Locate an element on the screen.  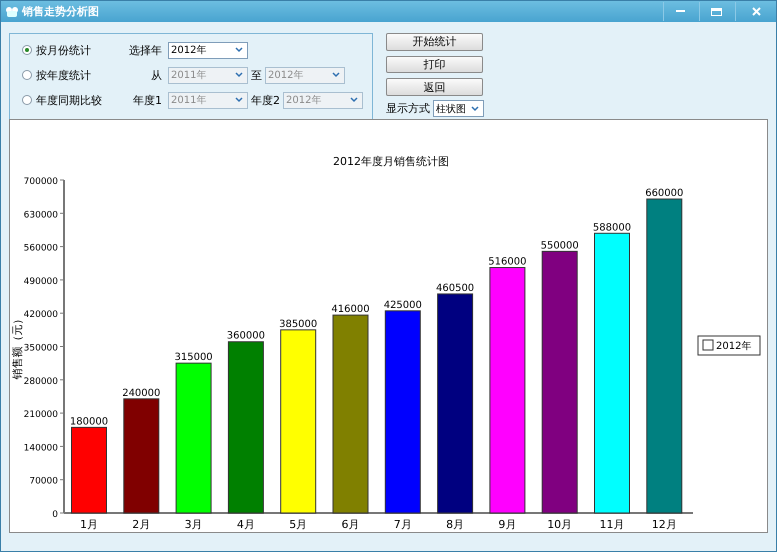
tick-label: 140000 is located at coordinates (41, 448).